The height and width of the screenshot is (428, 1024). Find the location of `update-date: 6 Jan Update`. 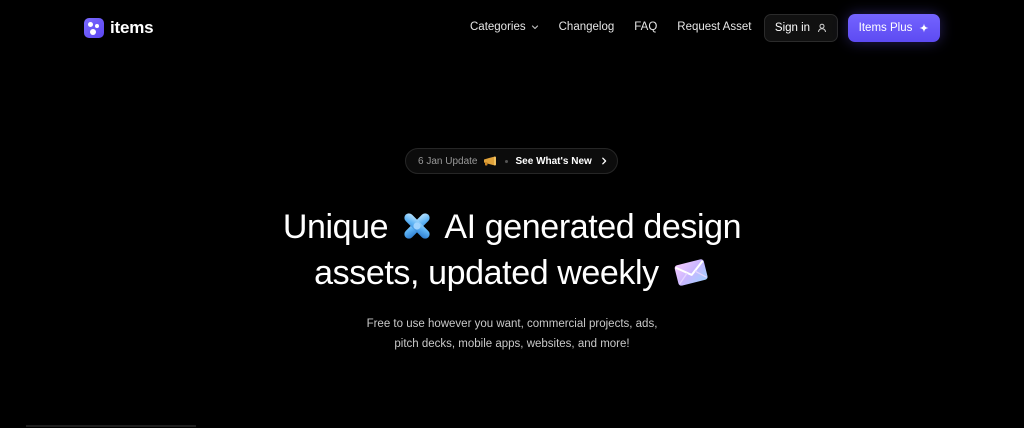

update-date: 6 Jan Update is located at coordinates (448, 161).